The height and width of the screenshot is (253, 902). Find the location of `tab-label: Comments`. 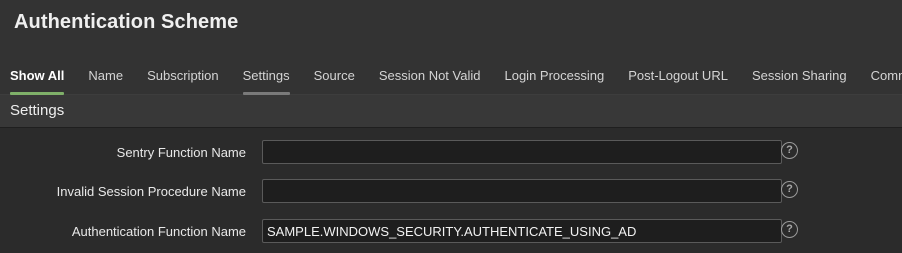

tab-label: Comments is located at coordinates (886, 75).